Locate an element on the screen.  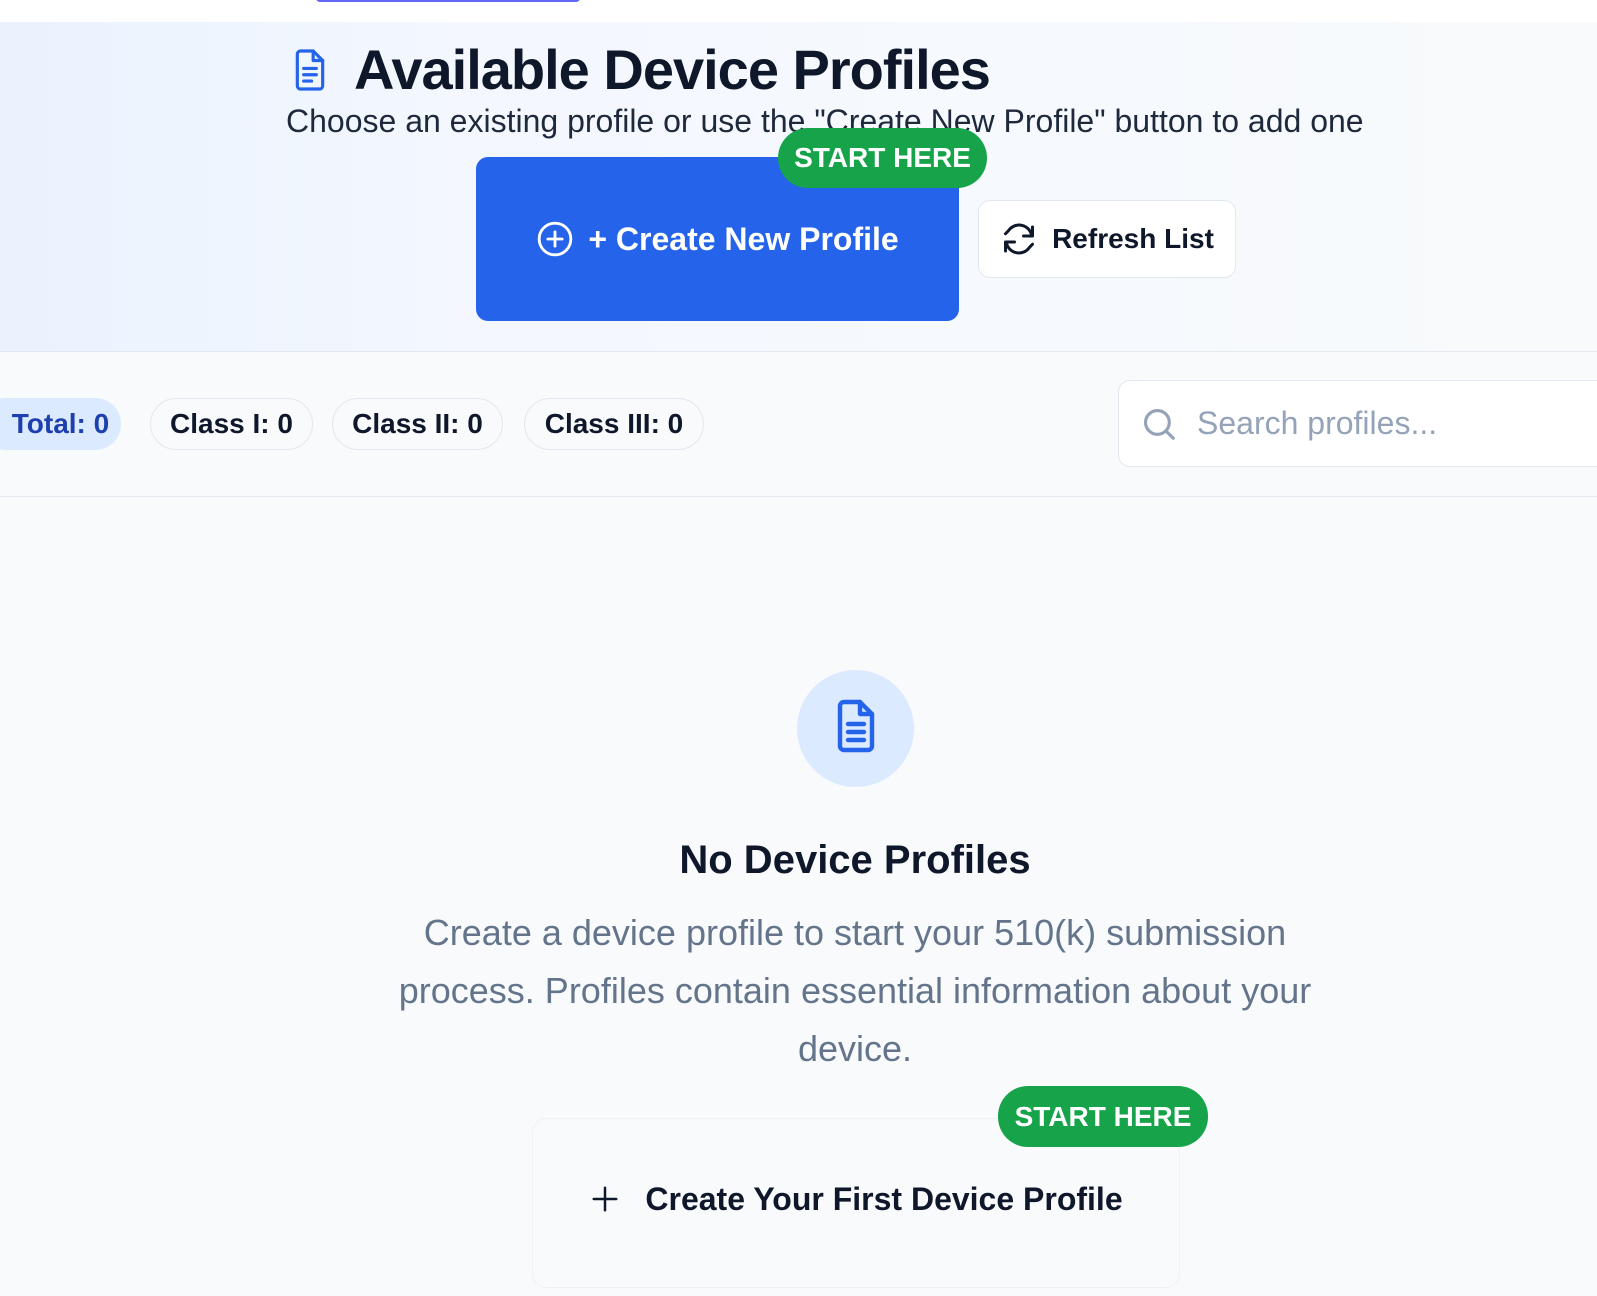
empty-state-icon is located at coordinates (855, 728).